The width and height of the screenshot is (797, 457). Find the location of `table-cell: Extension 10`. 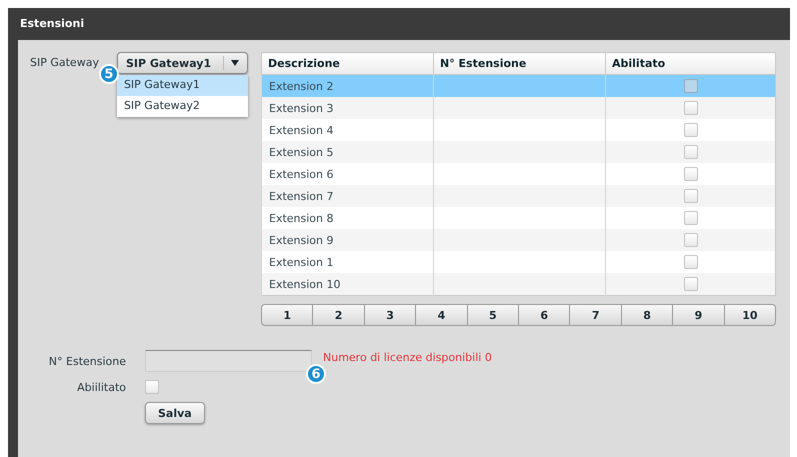

table-cell: Extension 10 is located at coordinates (304, 284).